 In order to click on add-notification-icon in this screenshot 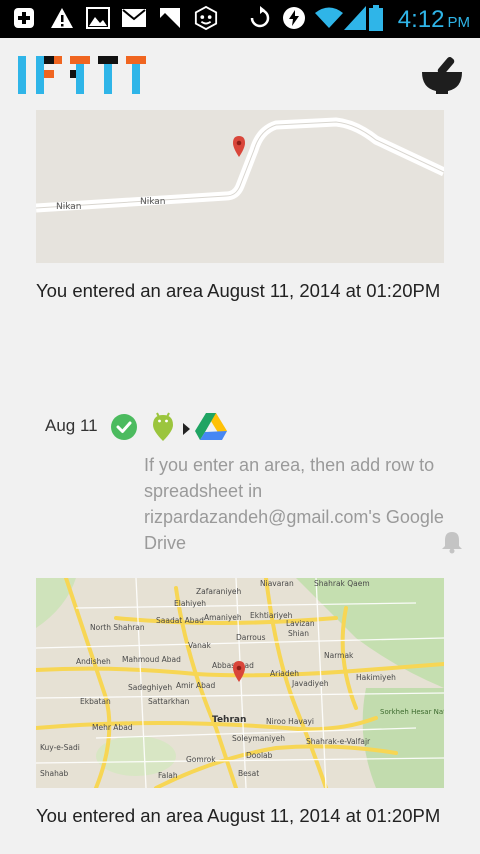, I will do `click(24, 18)`.